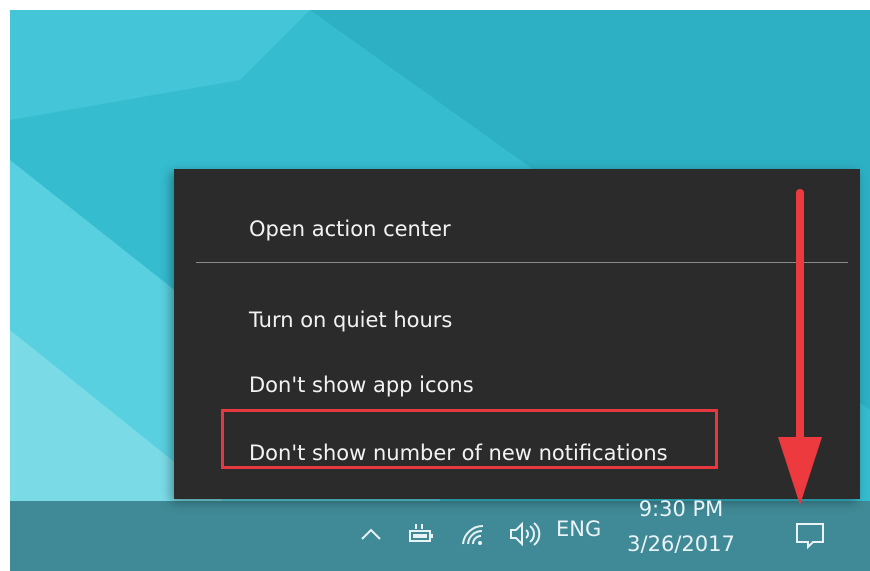 This screenshot has width=870, height=571. What do you see at coordinates (517, 320) in the screenshot?
I see `menu-item-turn-on-quiet-hours: Turn on quiet hours` at bounding box center [517, 320].